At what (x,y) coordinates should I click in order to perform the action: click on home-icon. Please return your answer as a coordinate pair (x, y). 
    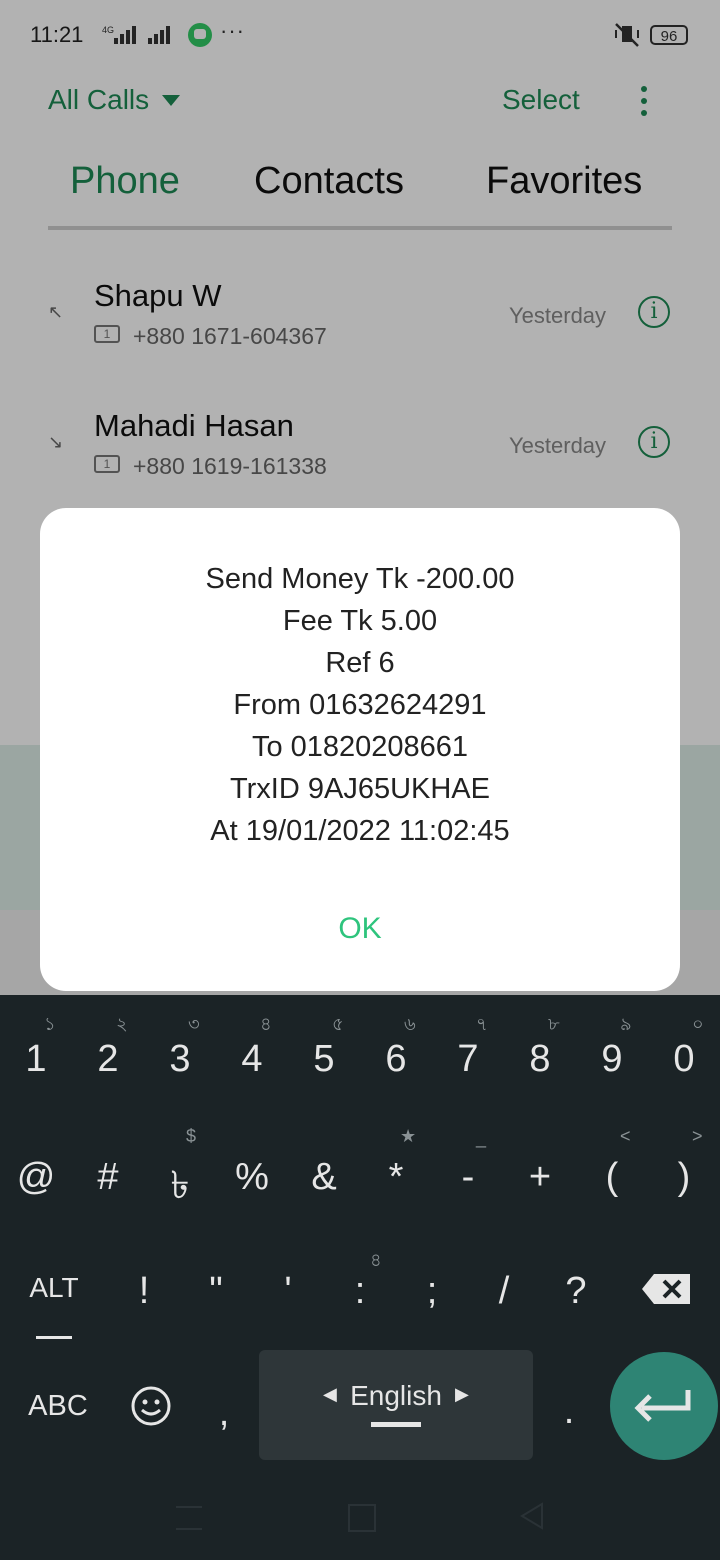
    Looking at the image, I should click on (362, 1518).